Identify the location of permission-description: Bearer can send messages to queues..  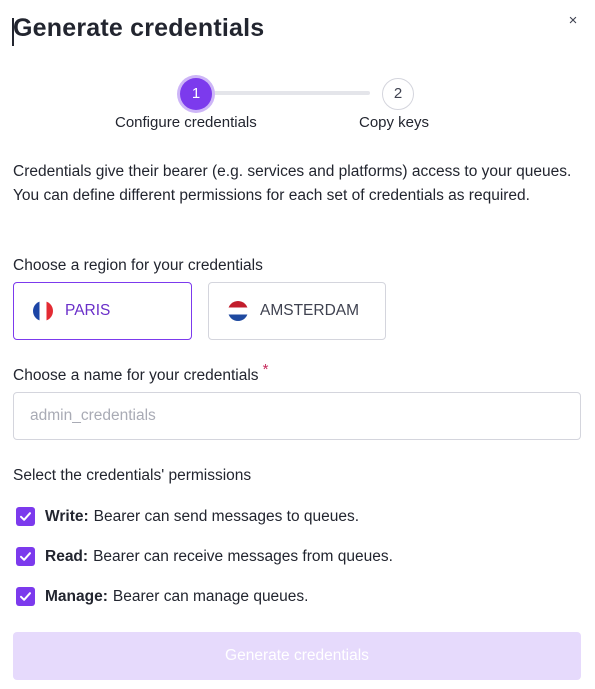
(226, 516).